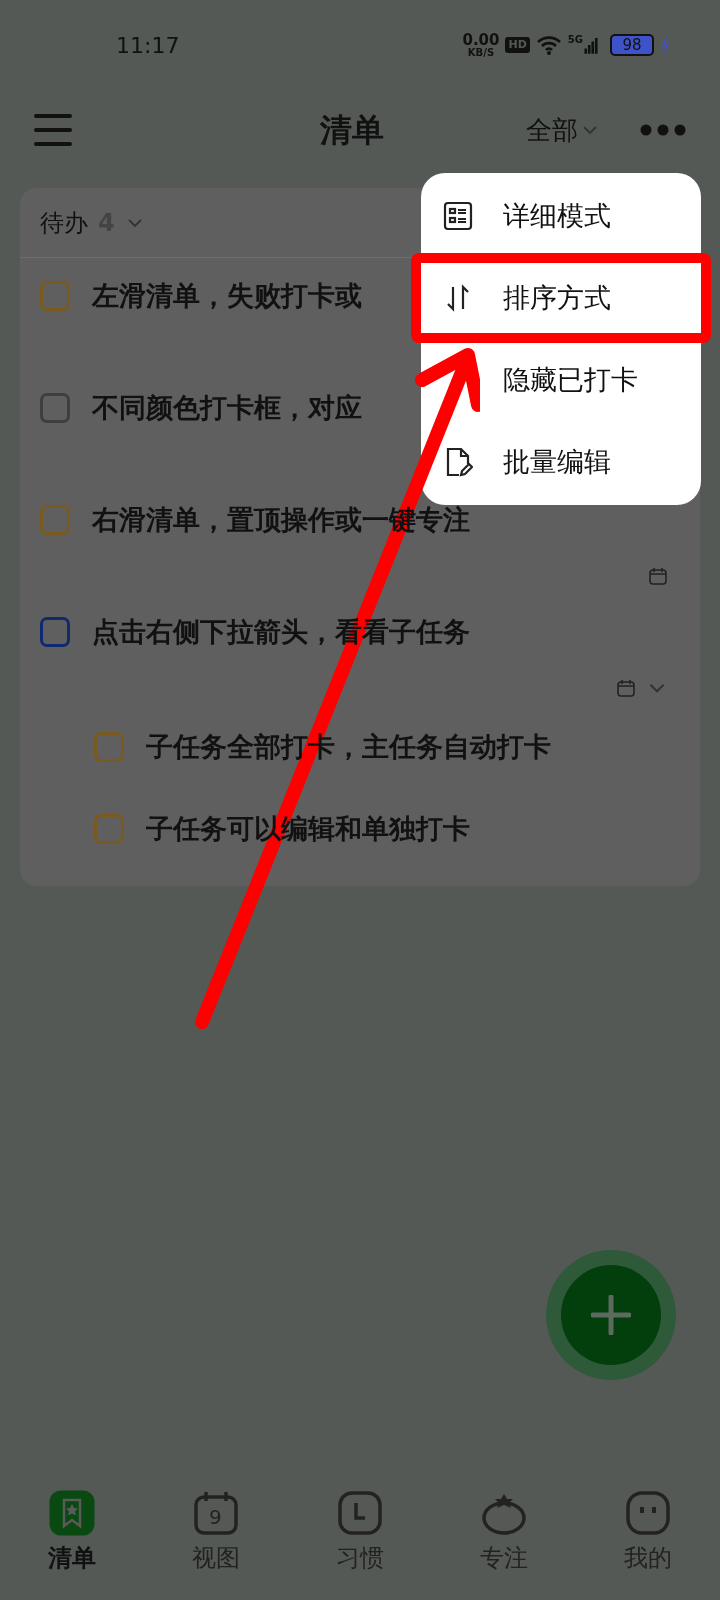 The width and height of the screenshot is (720, 1600). What do you see at coordinates (64, 223) in the screenshot?
I see `group-title: 待办` at bounding box center [64, 223].